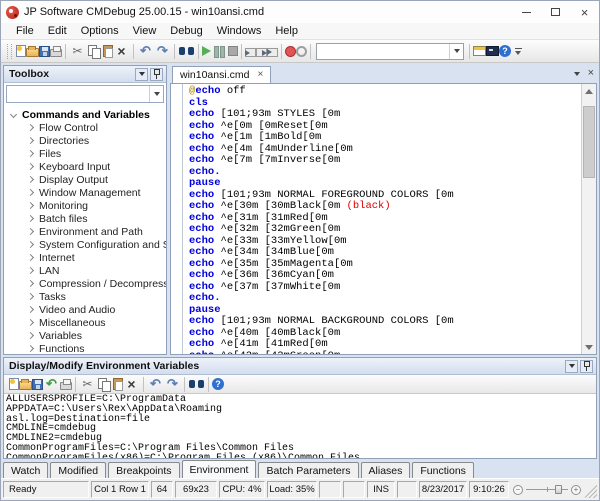  Describe the element at coordinates (519, 51) in the screenshot. I see `overflow-icon` at that location.